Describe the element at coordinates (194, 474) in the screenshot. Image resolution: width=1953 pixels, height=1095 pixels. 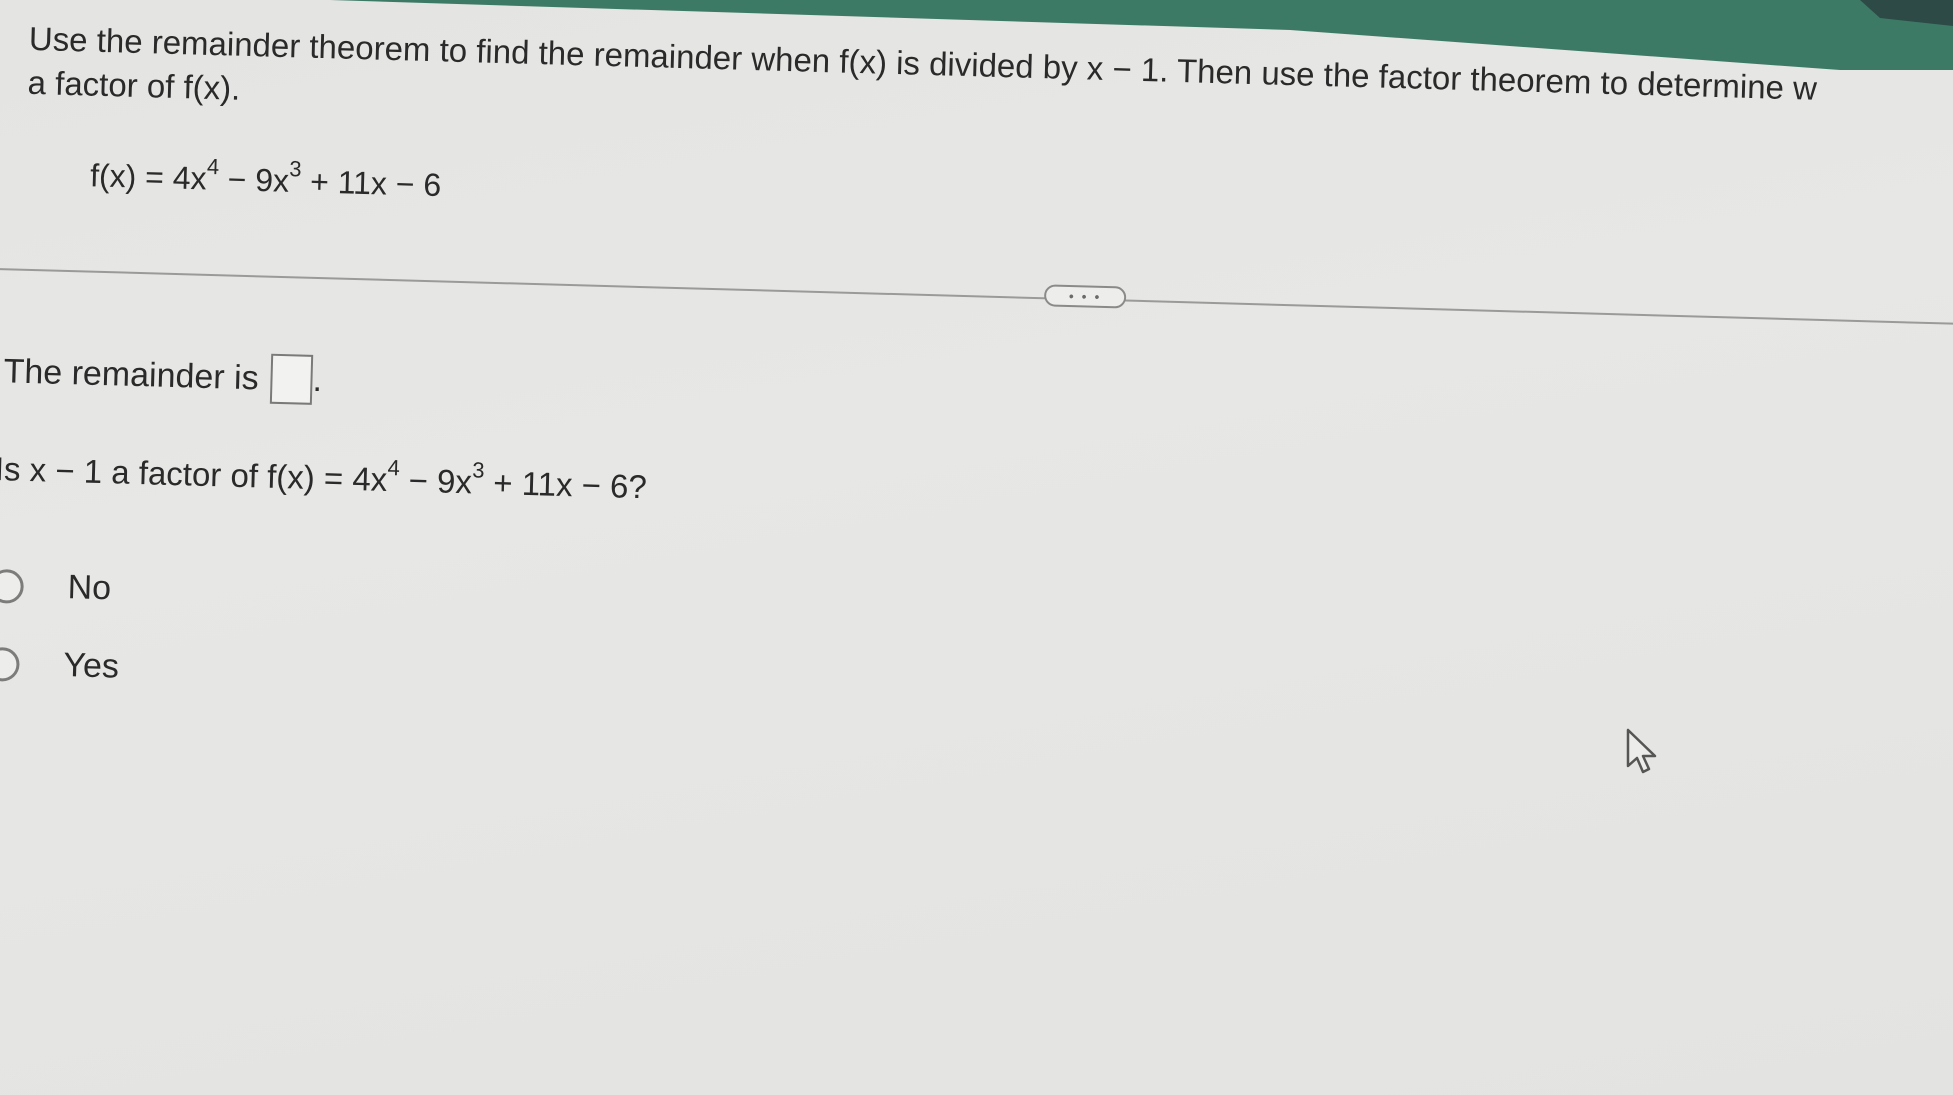
I see `factor-question-prefix: Is x − 1 a factor of f(x) = 4x` at that location.